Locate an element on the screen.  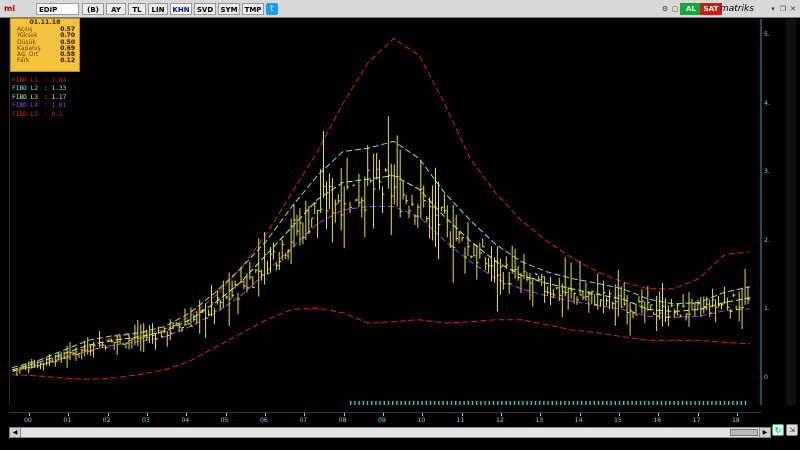
legend-item-l3: FIBD L3: 1.17 is located at coordinates (39, 97).